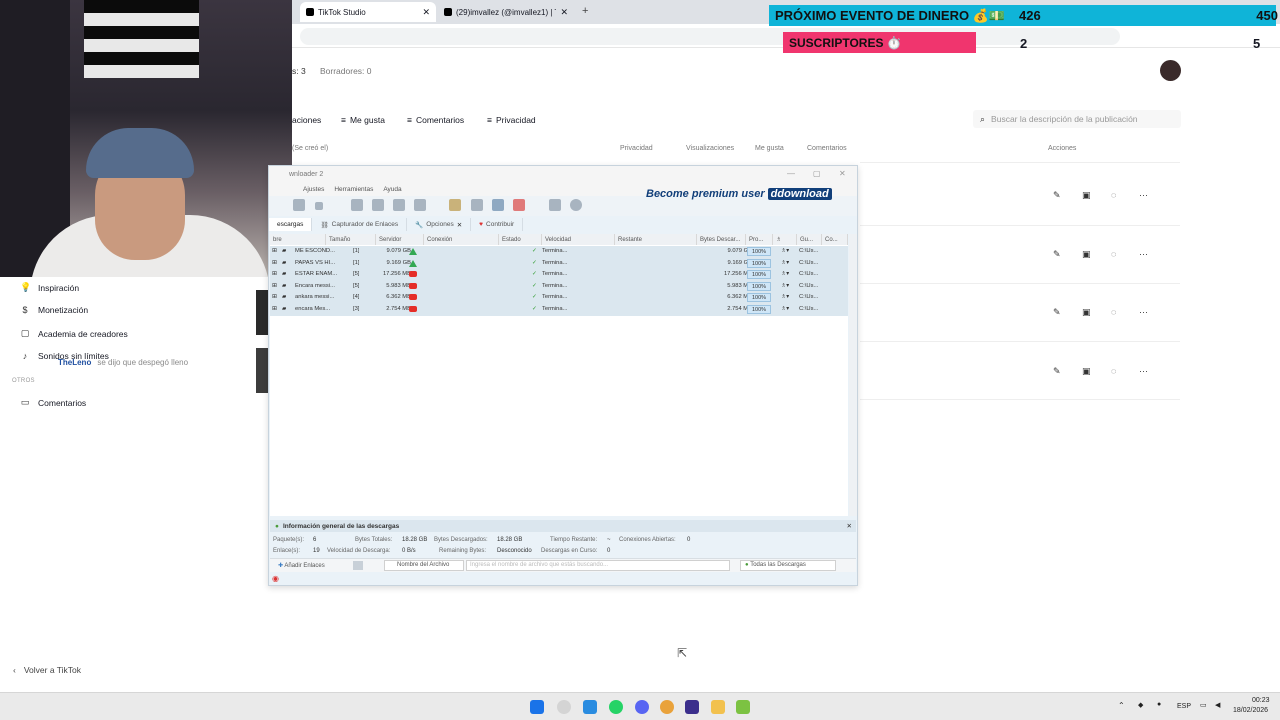  What do you see at coordinates (360, 224) in the screenshot?
I see `tab-capturador: ⛓ Capturador de Enlaces` at bounding box center [360, 224].